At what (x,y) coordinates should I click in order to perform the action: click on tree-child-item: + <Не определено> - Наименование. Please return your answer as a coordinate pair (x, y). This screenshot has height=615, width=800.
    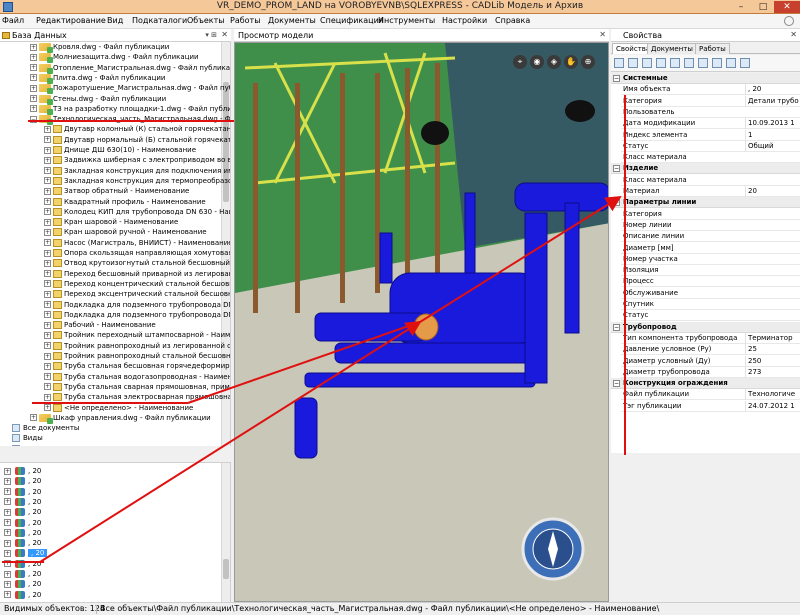
    Looking at the image, I should click on (118, 408).